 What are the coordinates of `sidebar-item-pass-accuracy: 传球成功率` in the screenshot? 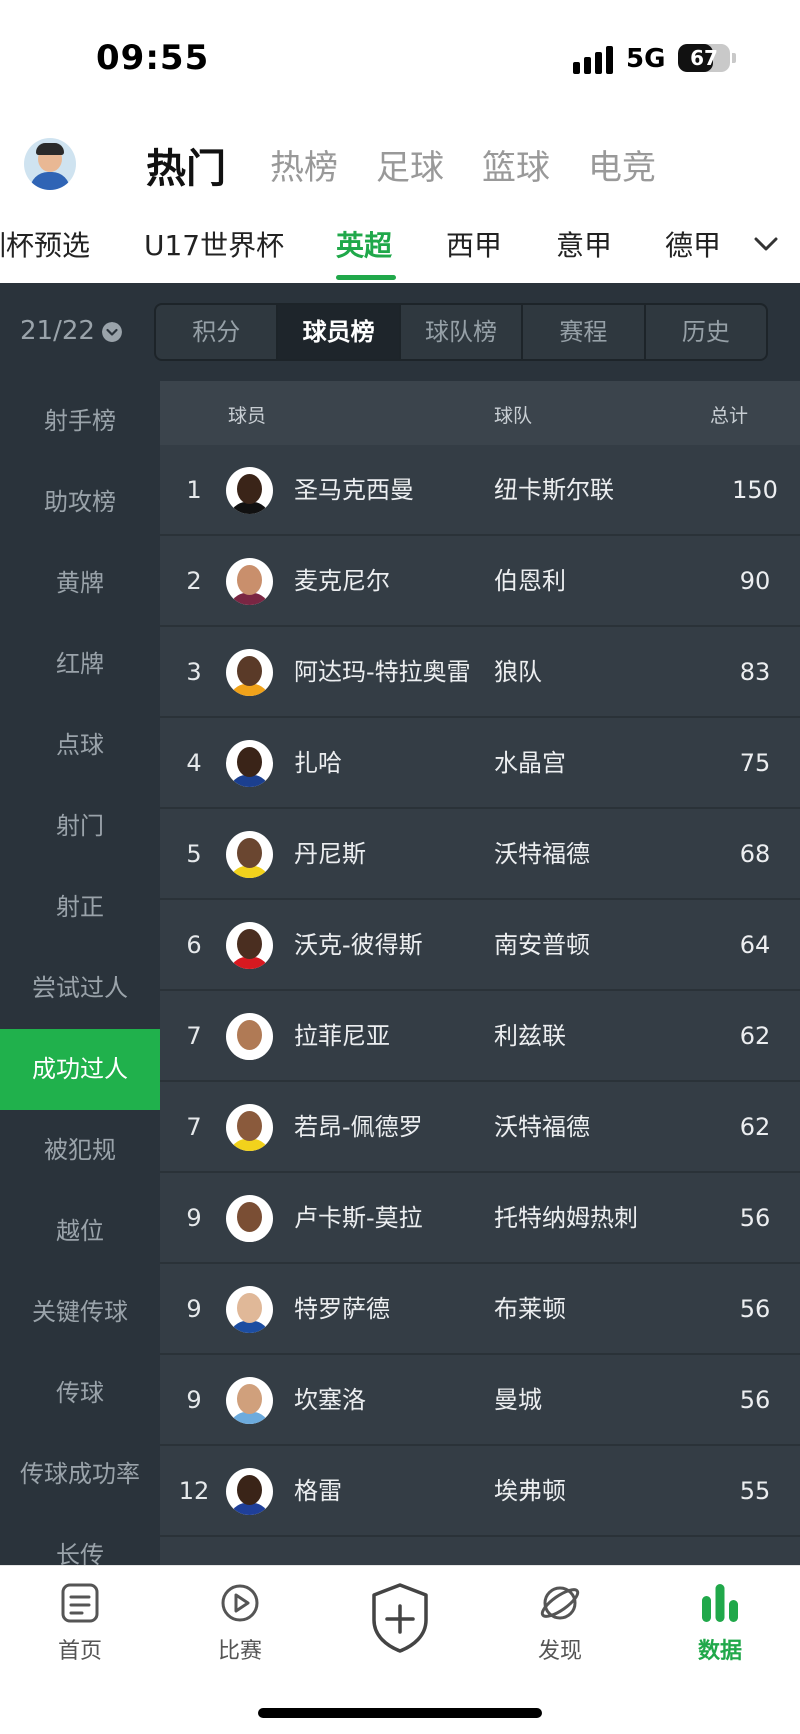 It's located at (80, 1474).